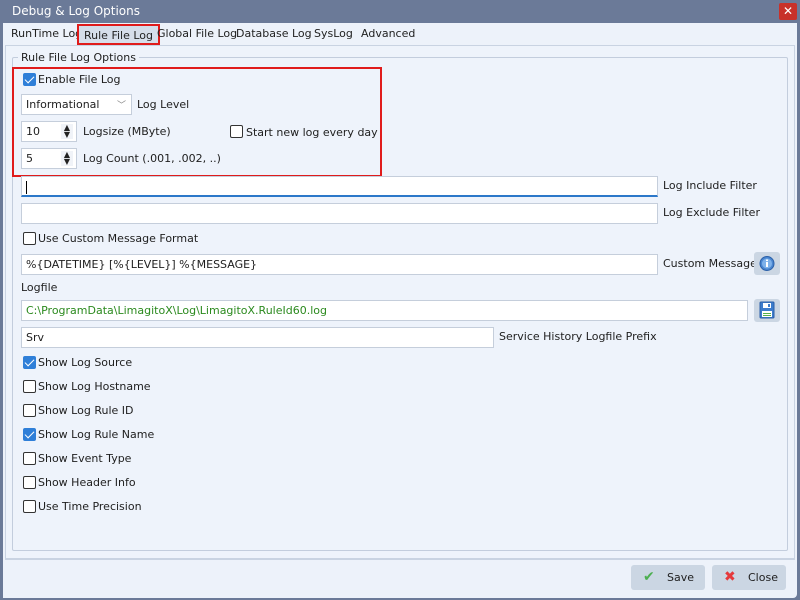  I want to click on logfile-label: Logfile, so click(39, 287).